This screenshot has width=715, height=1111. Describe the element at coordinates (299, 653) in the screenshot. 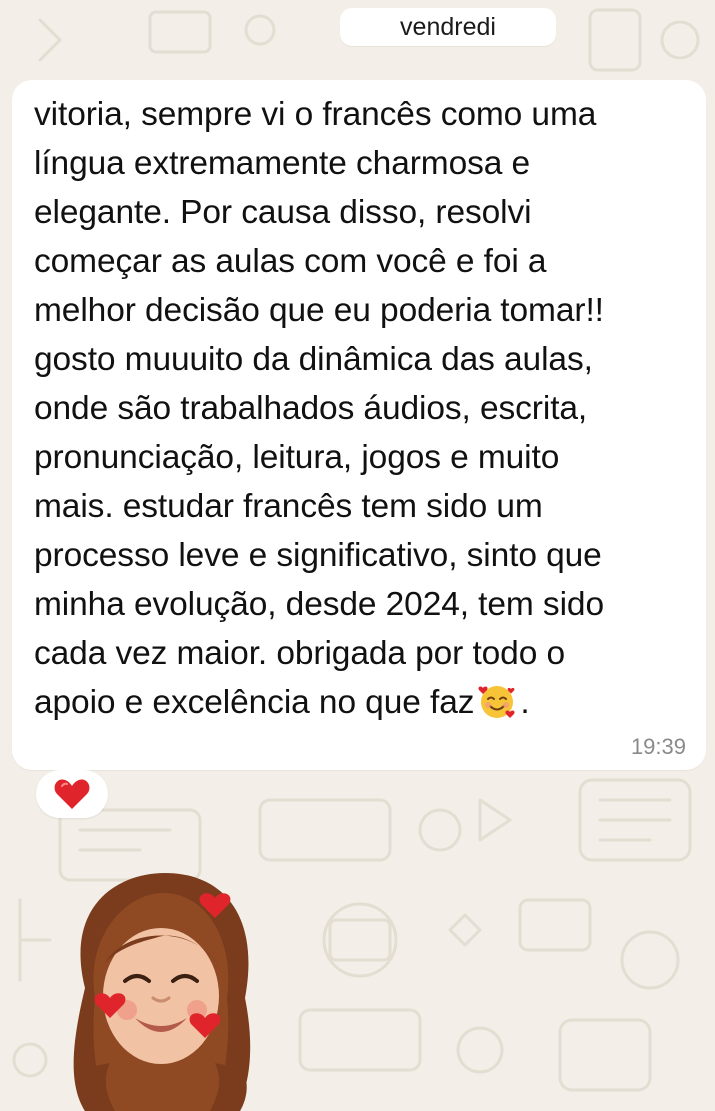

I see `message-line: cada vez maior. obrigada por todo o` at that location.